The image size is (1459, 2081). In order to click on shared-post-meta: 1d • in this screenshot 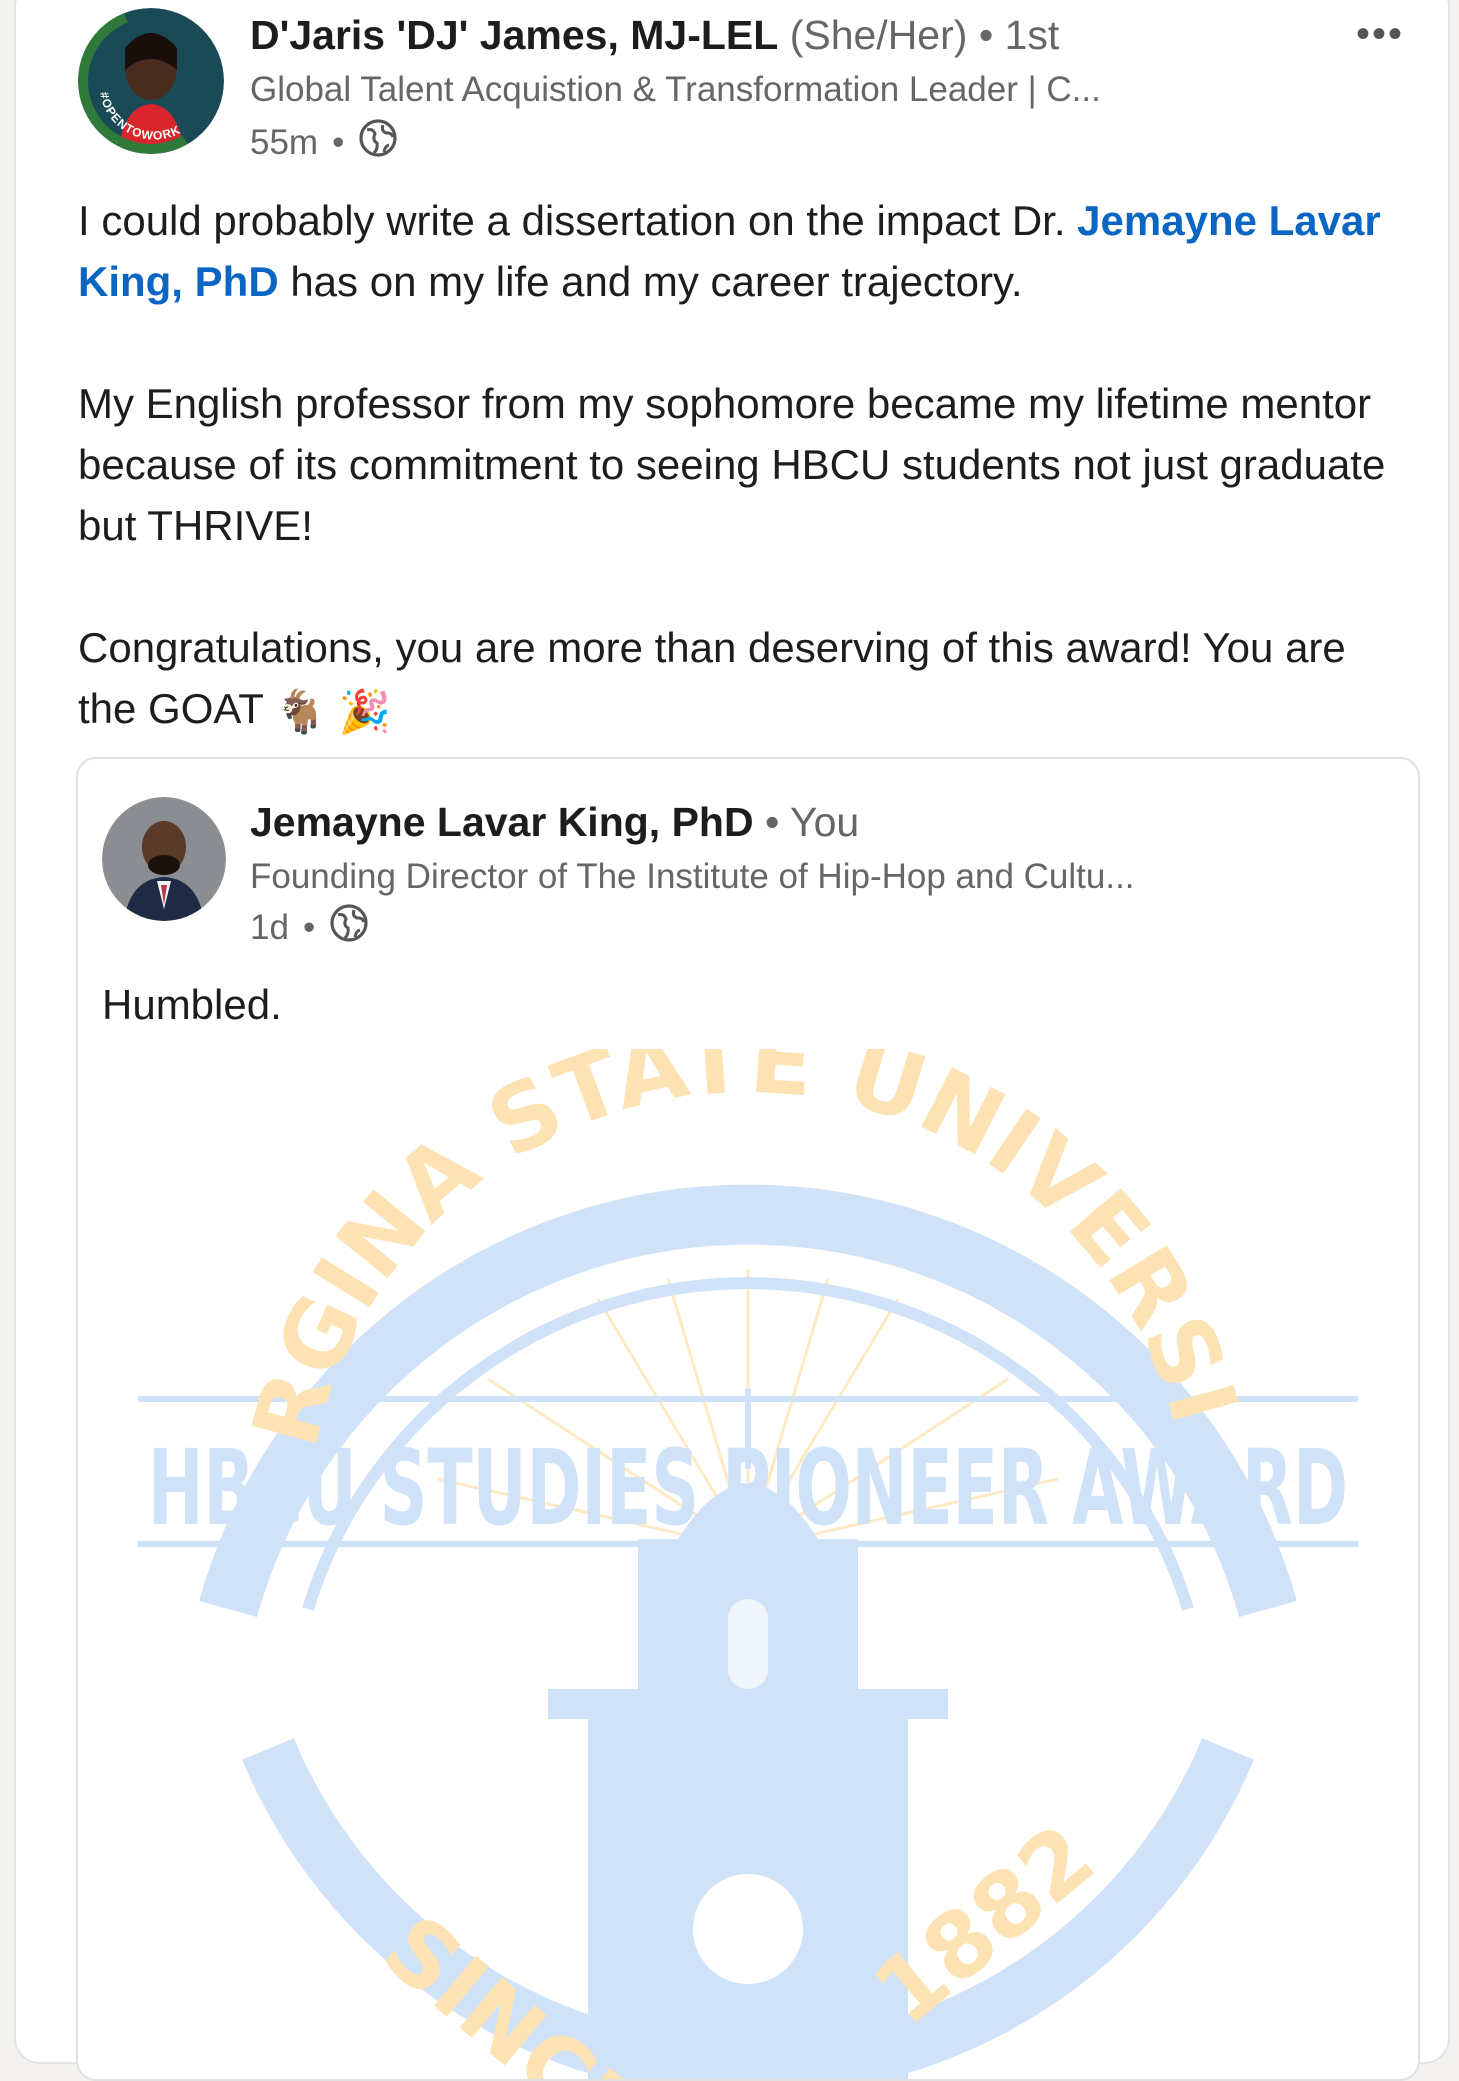, I will do `click(309, 927)`.